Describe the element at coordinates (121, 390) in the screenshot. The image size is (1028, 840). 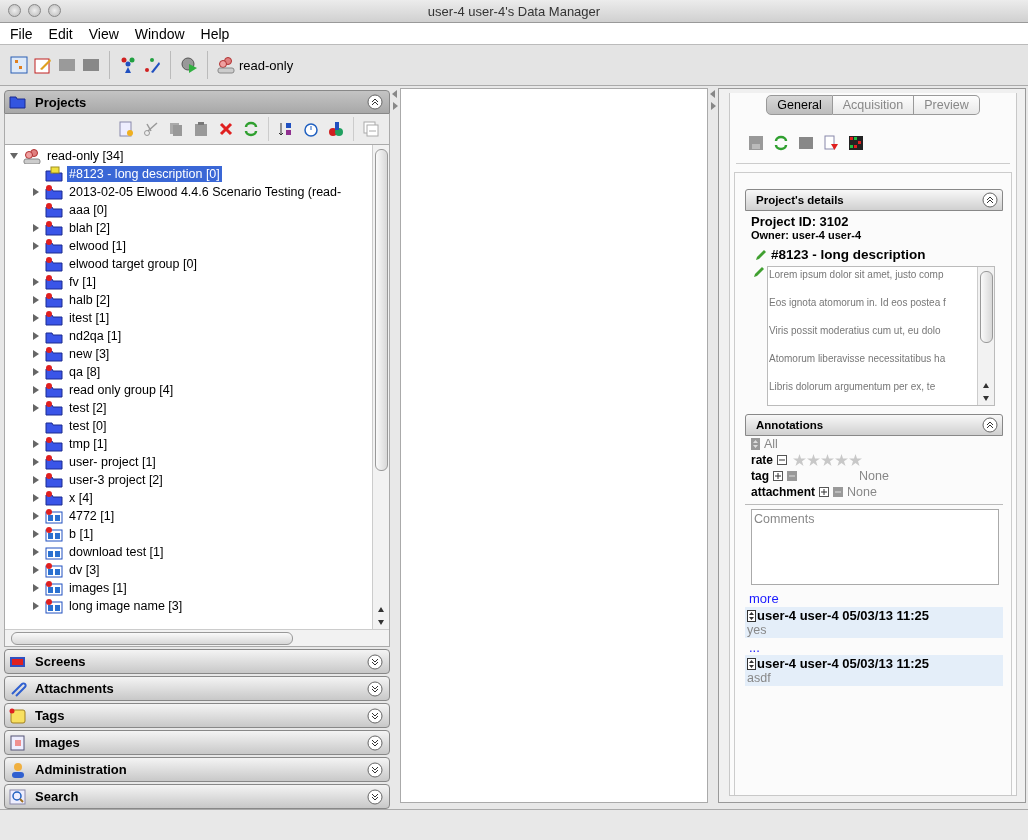
I see `tree-item: read only group [4]` at that location.